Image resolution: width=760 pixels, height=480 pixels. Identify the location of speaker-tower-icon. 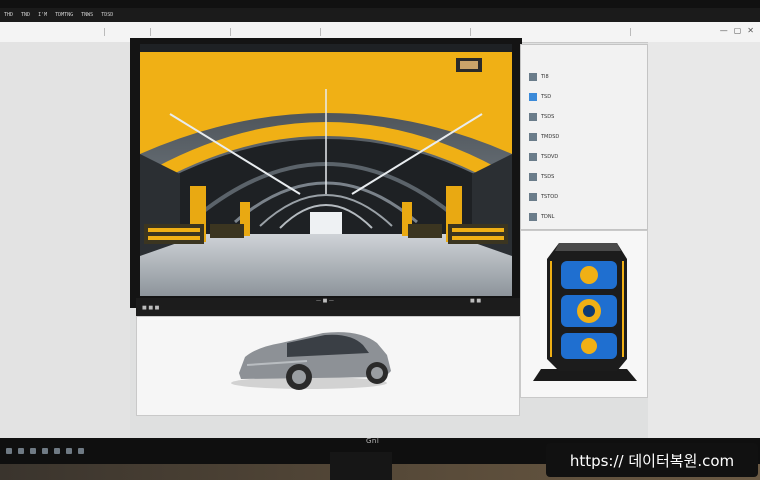
(585, 312).